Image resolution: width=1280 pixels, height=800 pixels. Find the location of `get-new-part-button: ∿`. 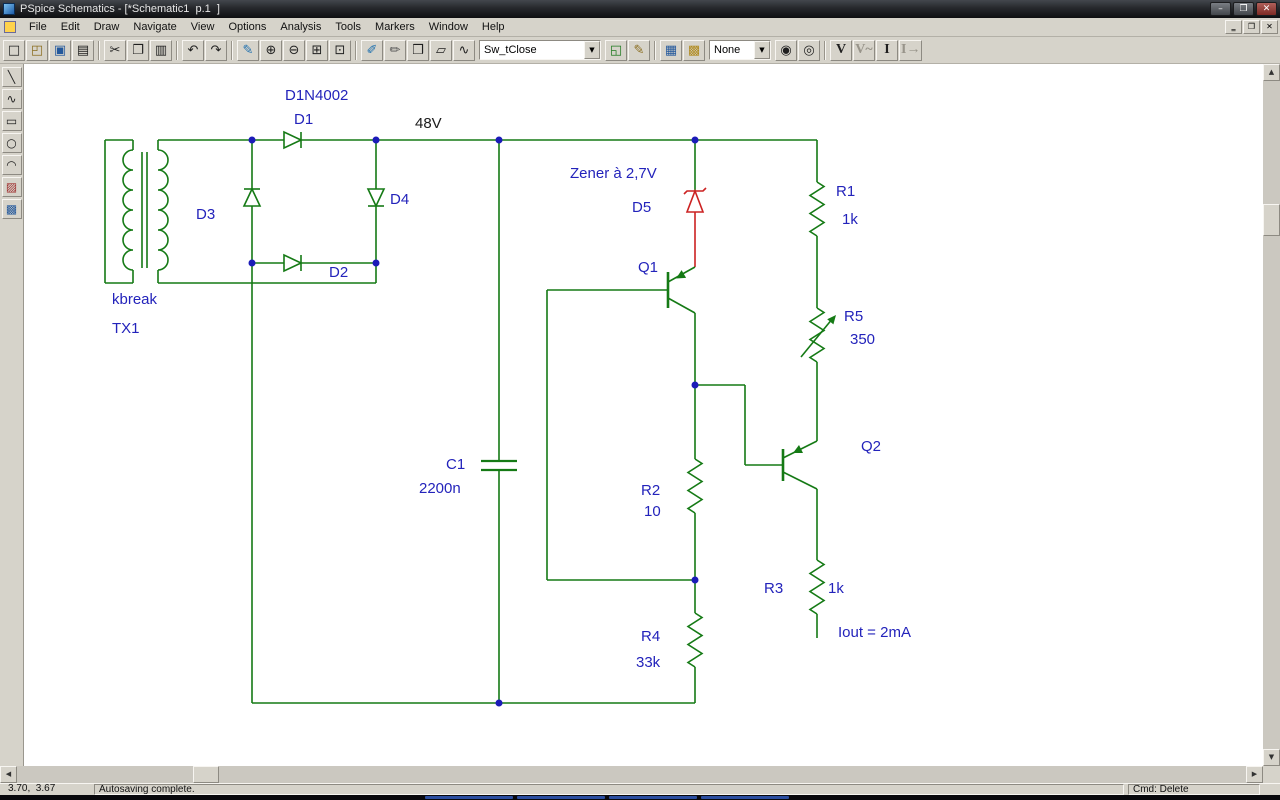

get-new-part-button: ∿ is located at coordinates (464, 50).